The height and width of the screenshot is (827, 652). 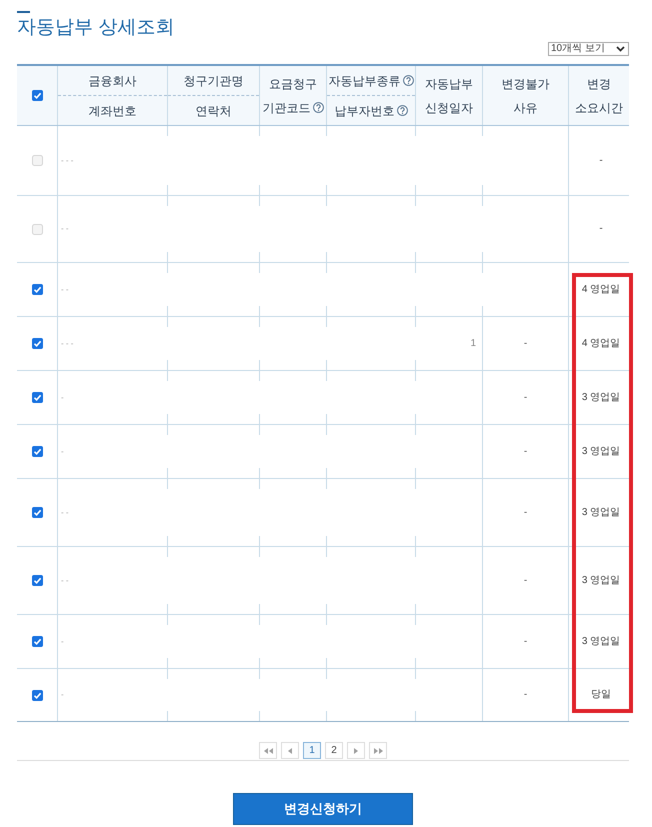 What do you see at coordinates (214, 110) in the screenshot?
I see `column-header: 연락처` at bounding box center [214, 110].